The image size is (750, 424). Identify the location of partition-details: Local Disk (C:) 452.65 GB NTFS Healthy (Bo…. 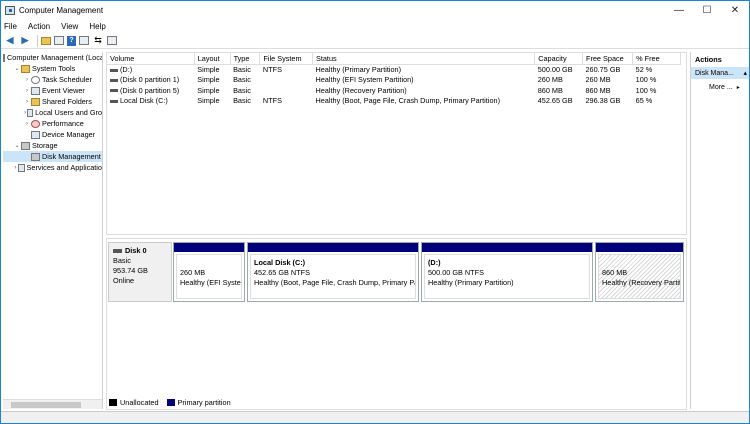
(333, 276).